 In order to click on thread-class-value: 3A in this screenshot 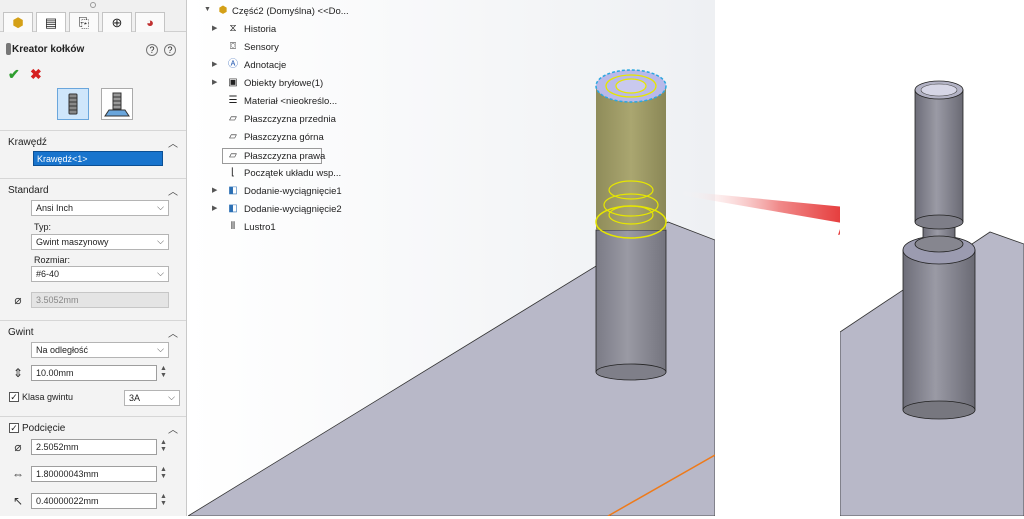, I will do `click(135, 398)`.